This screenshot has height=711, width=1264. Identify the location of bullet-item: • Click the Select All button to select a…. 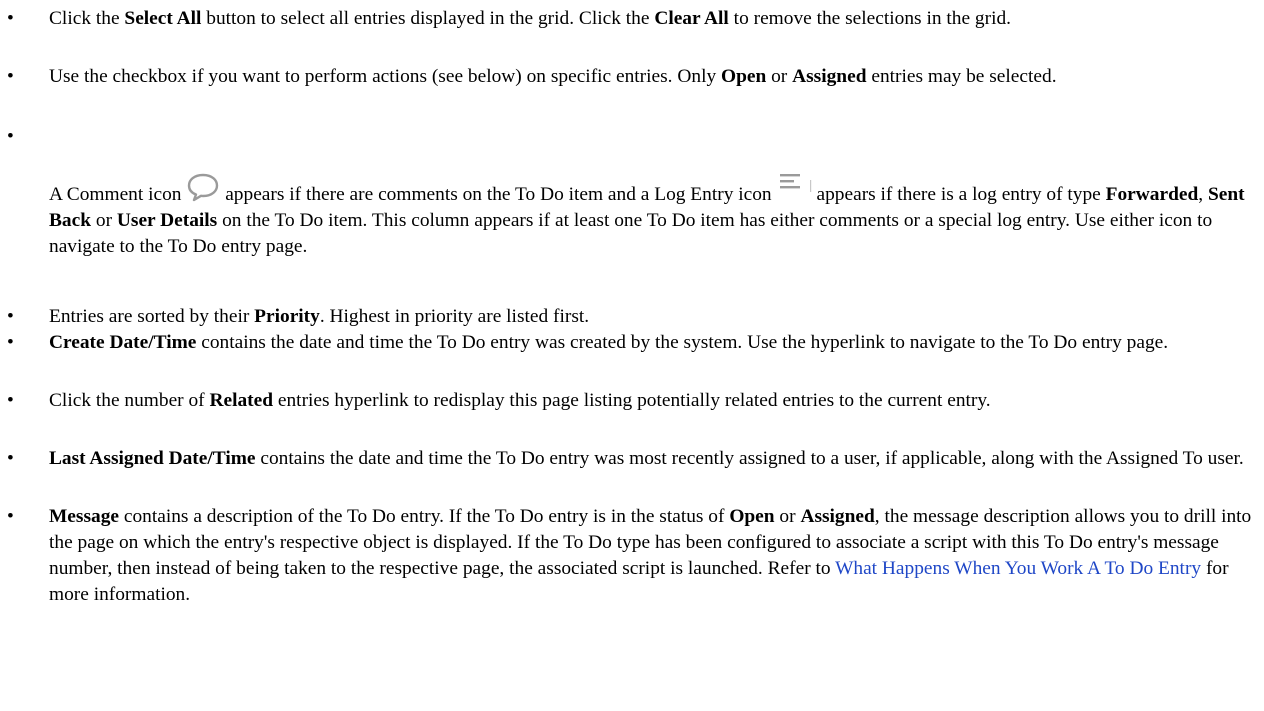
(632, 19).